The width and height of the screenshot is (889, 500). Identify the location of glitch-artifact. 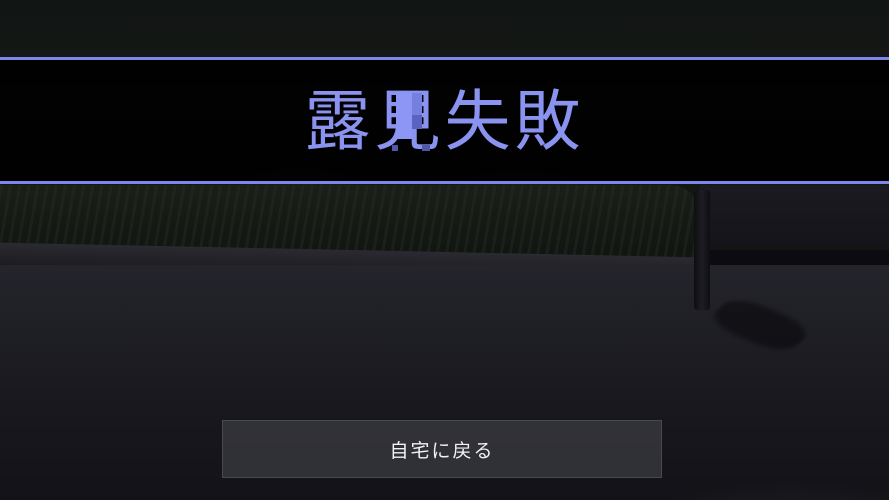
(413, 124).